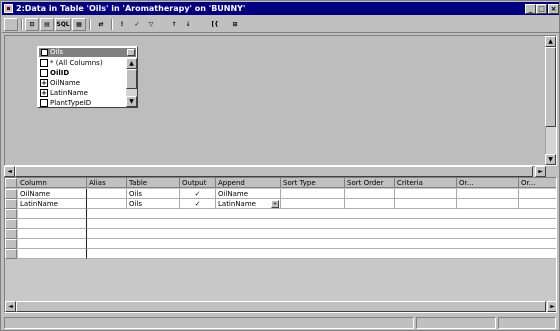  What do you see at coordinates (235, 24) in the screenshot?
I see `add-table-icon: ⊞` at bounding box center [235, 24].